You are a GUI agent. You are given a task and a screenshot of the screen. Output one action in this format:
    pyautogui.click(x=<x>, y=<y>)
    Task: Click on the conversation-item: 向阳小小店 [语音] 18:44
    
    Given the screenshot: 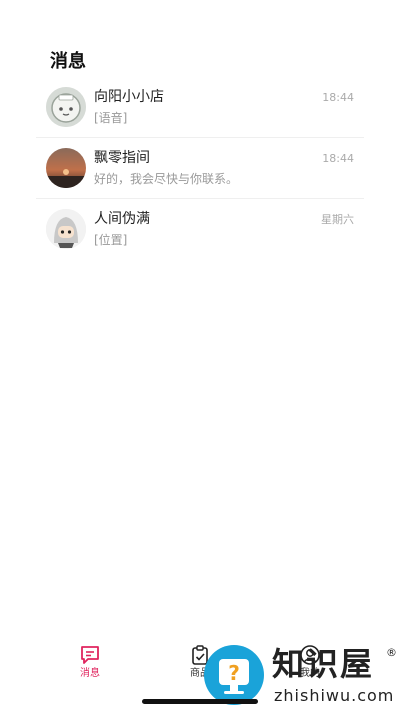 What is the action you would take?
    pyautogui.click(x=200, y=107)
    